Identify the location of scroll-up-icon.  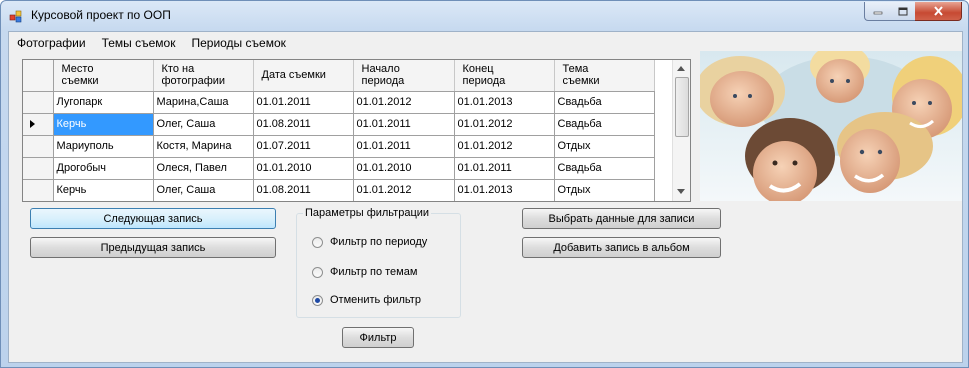
(681, 68).